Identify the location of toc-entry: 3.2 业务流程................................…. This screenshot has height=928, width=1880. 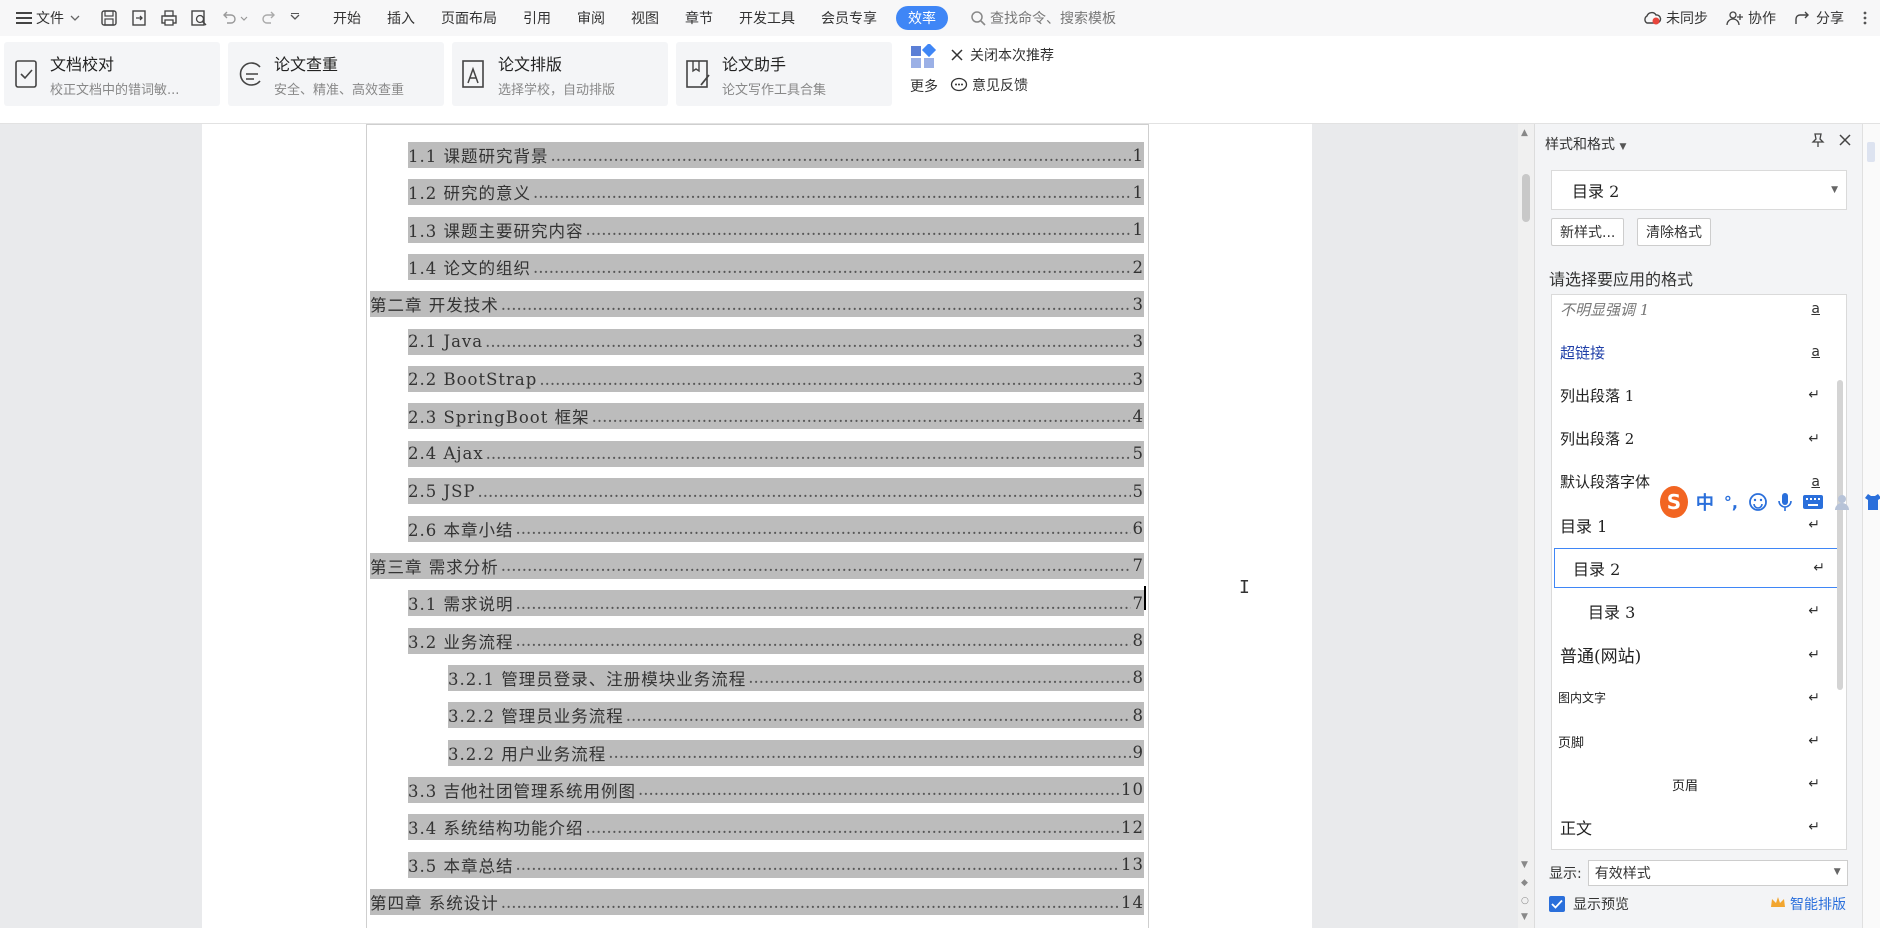
(776, 640).